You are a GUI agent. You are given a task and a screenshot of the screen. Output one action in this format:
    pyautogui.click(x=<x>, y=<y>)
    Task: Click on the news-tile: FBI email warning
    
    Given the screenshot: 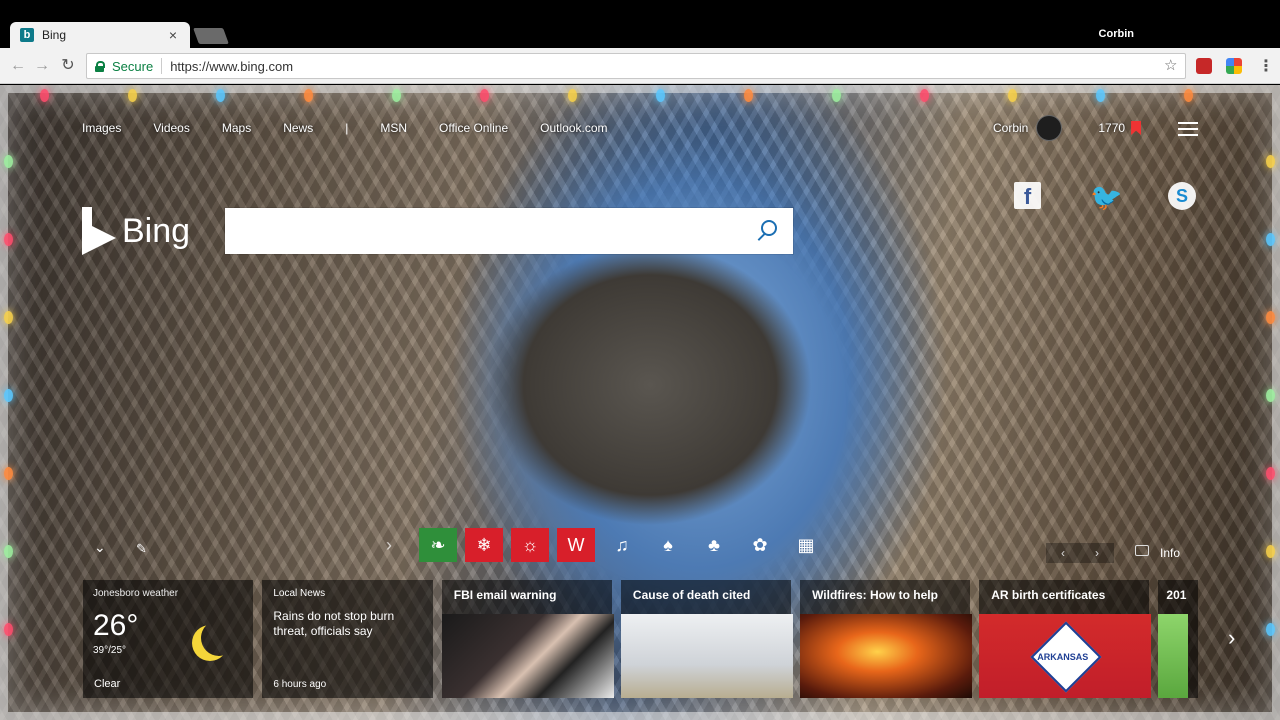 What is the action you would take?
    pyautogui.click(x=527, y=639)
    